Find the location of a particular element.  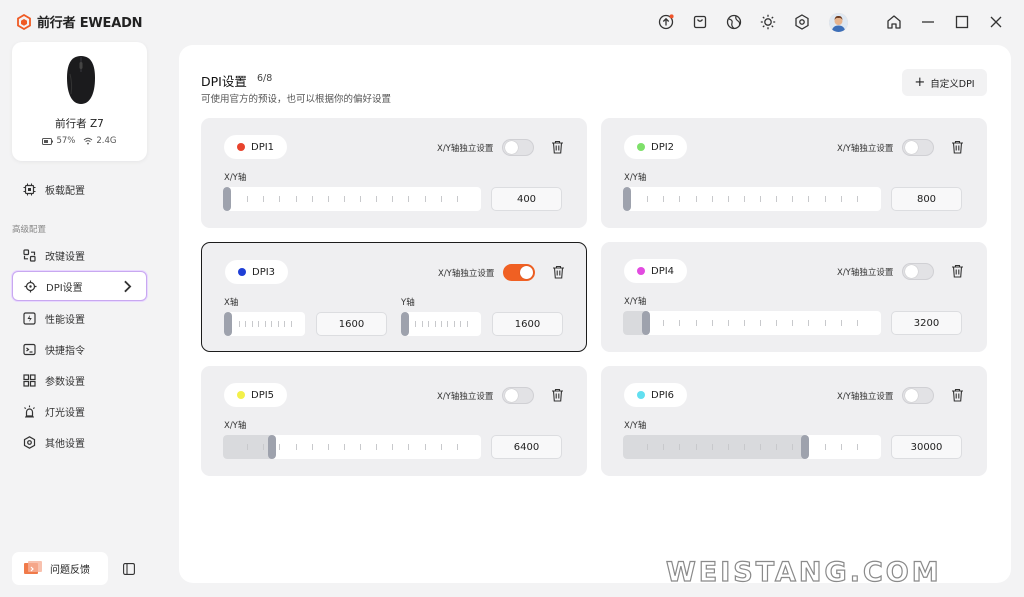

dpi-name-pill: DPI5 is located at coordinates (256, 395).